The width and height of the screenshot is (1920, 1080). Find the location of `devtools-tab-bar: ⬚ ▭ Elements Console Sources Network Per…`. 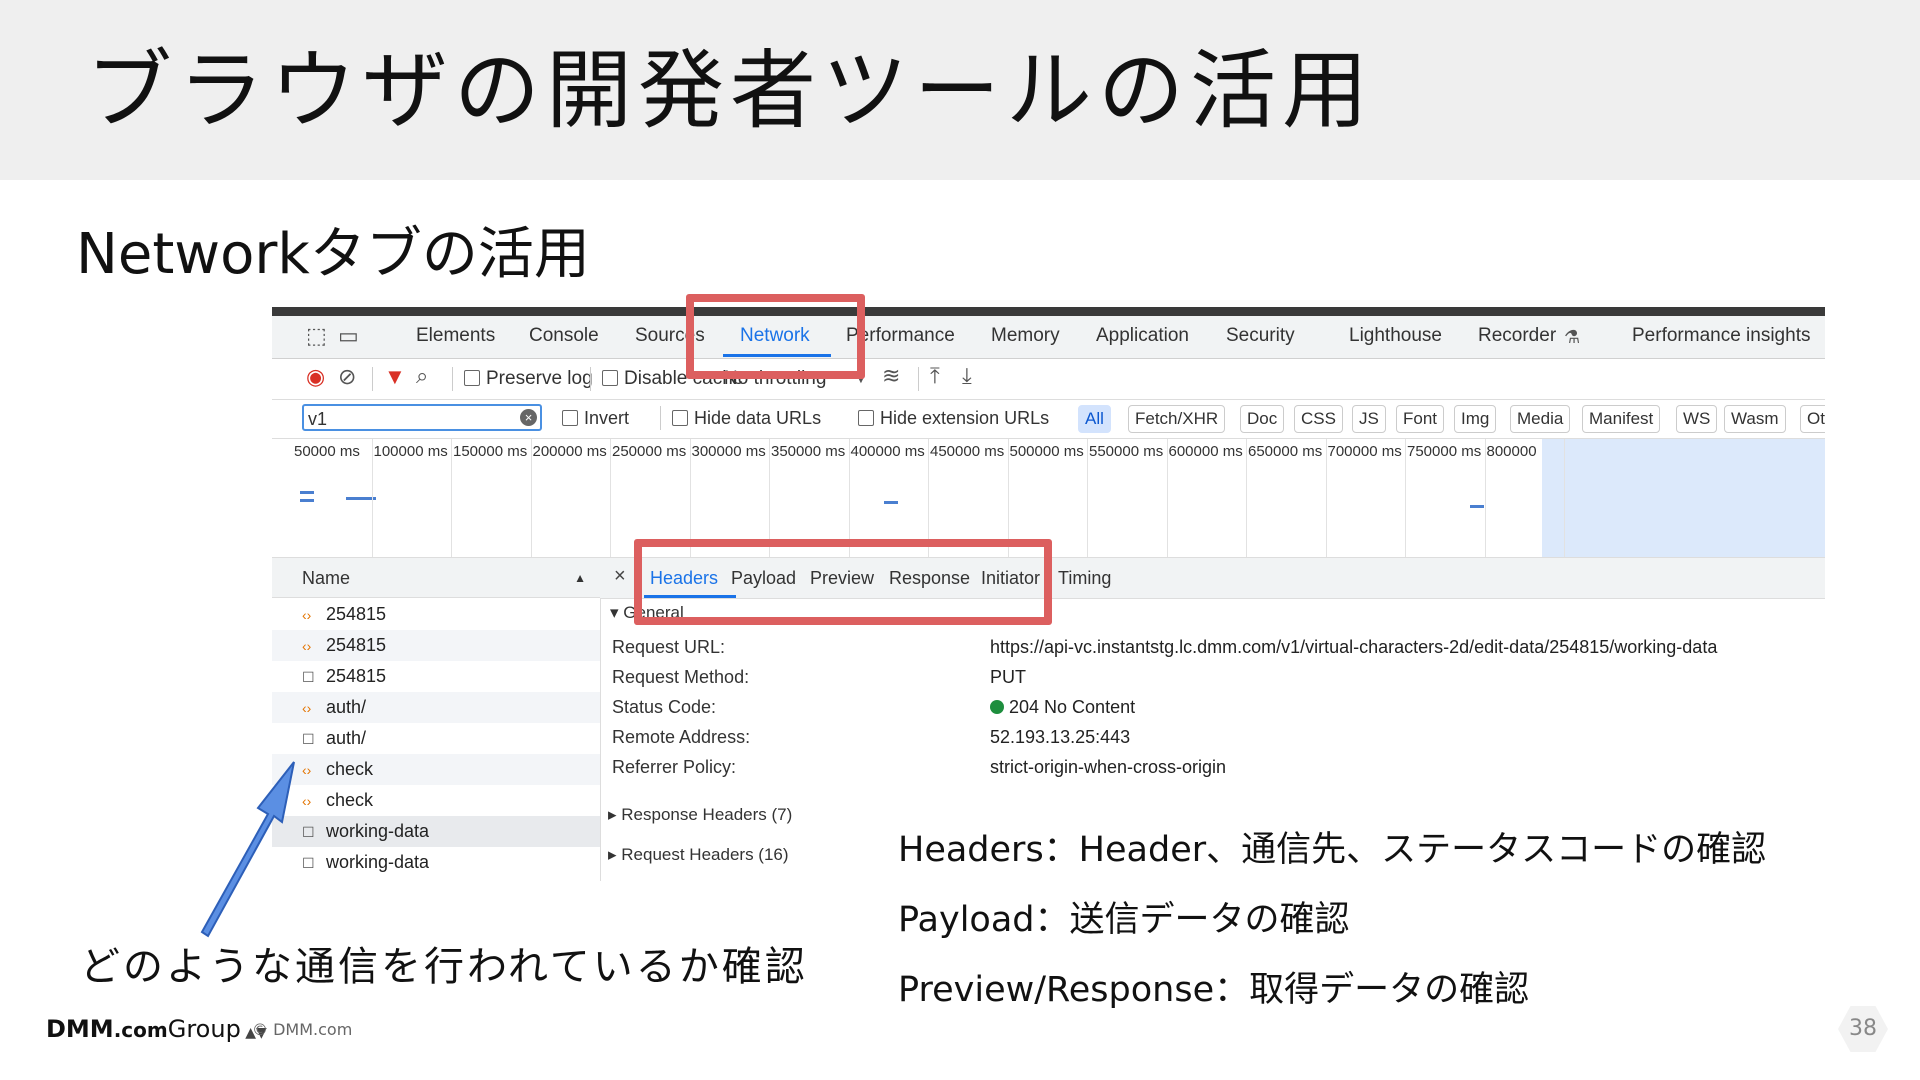

devtools-tab-bar: ⬚ ▭ Elements Console Sources Network Per… is located at coordinates (1048, 337).